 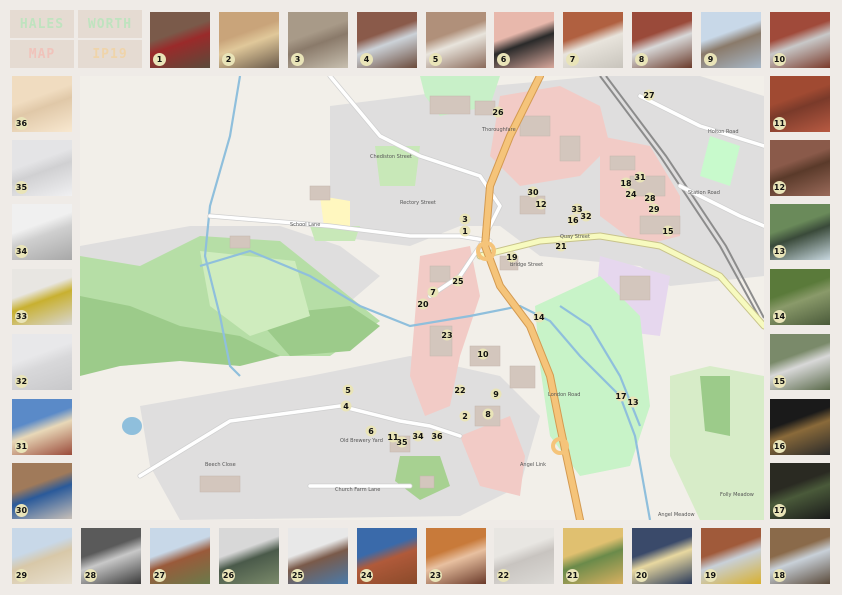 I want to click on photo-tile-5: 5, so click(x=456, y=40).